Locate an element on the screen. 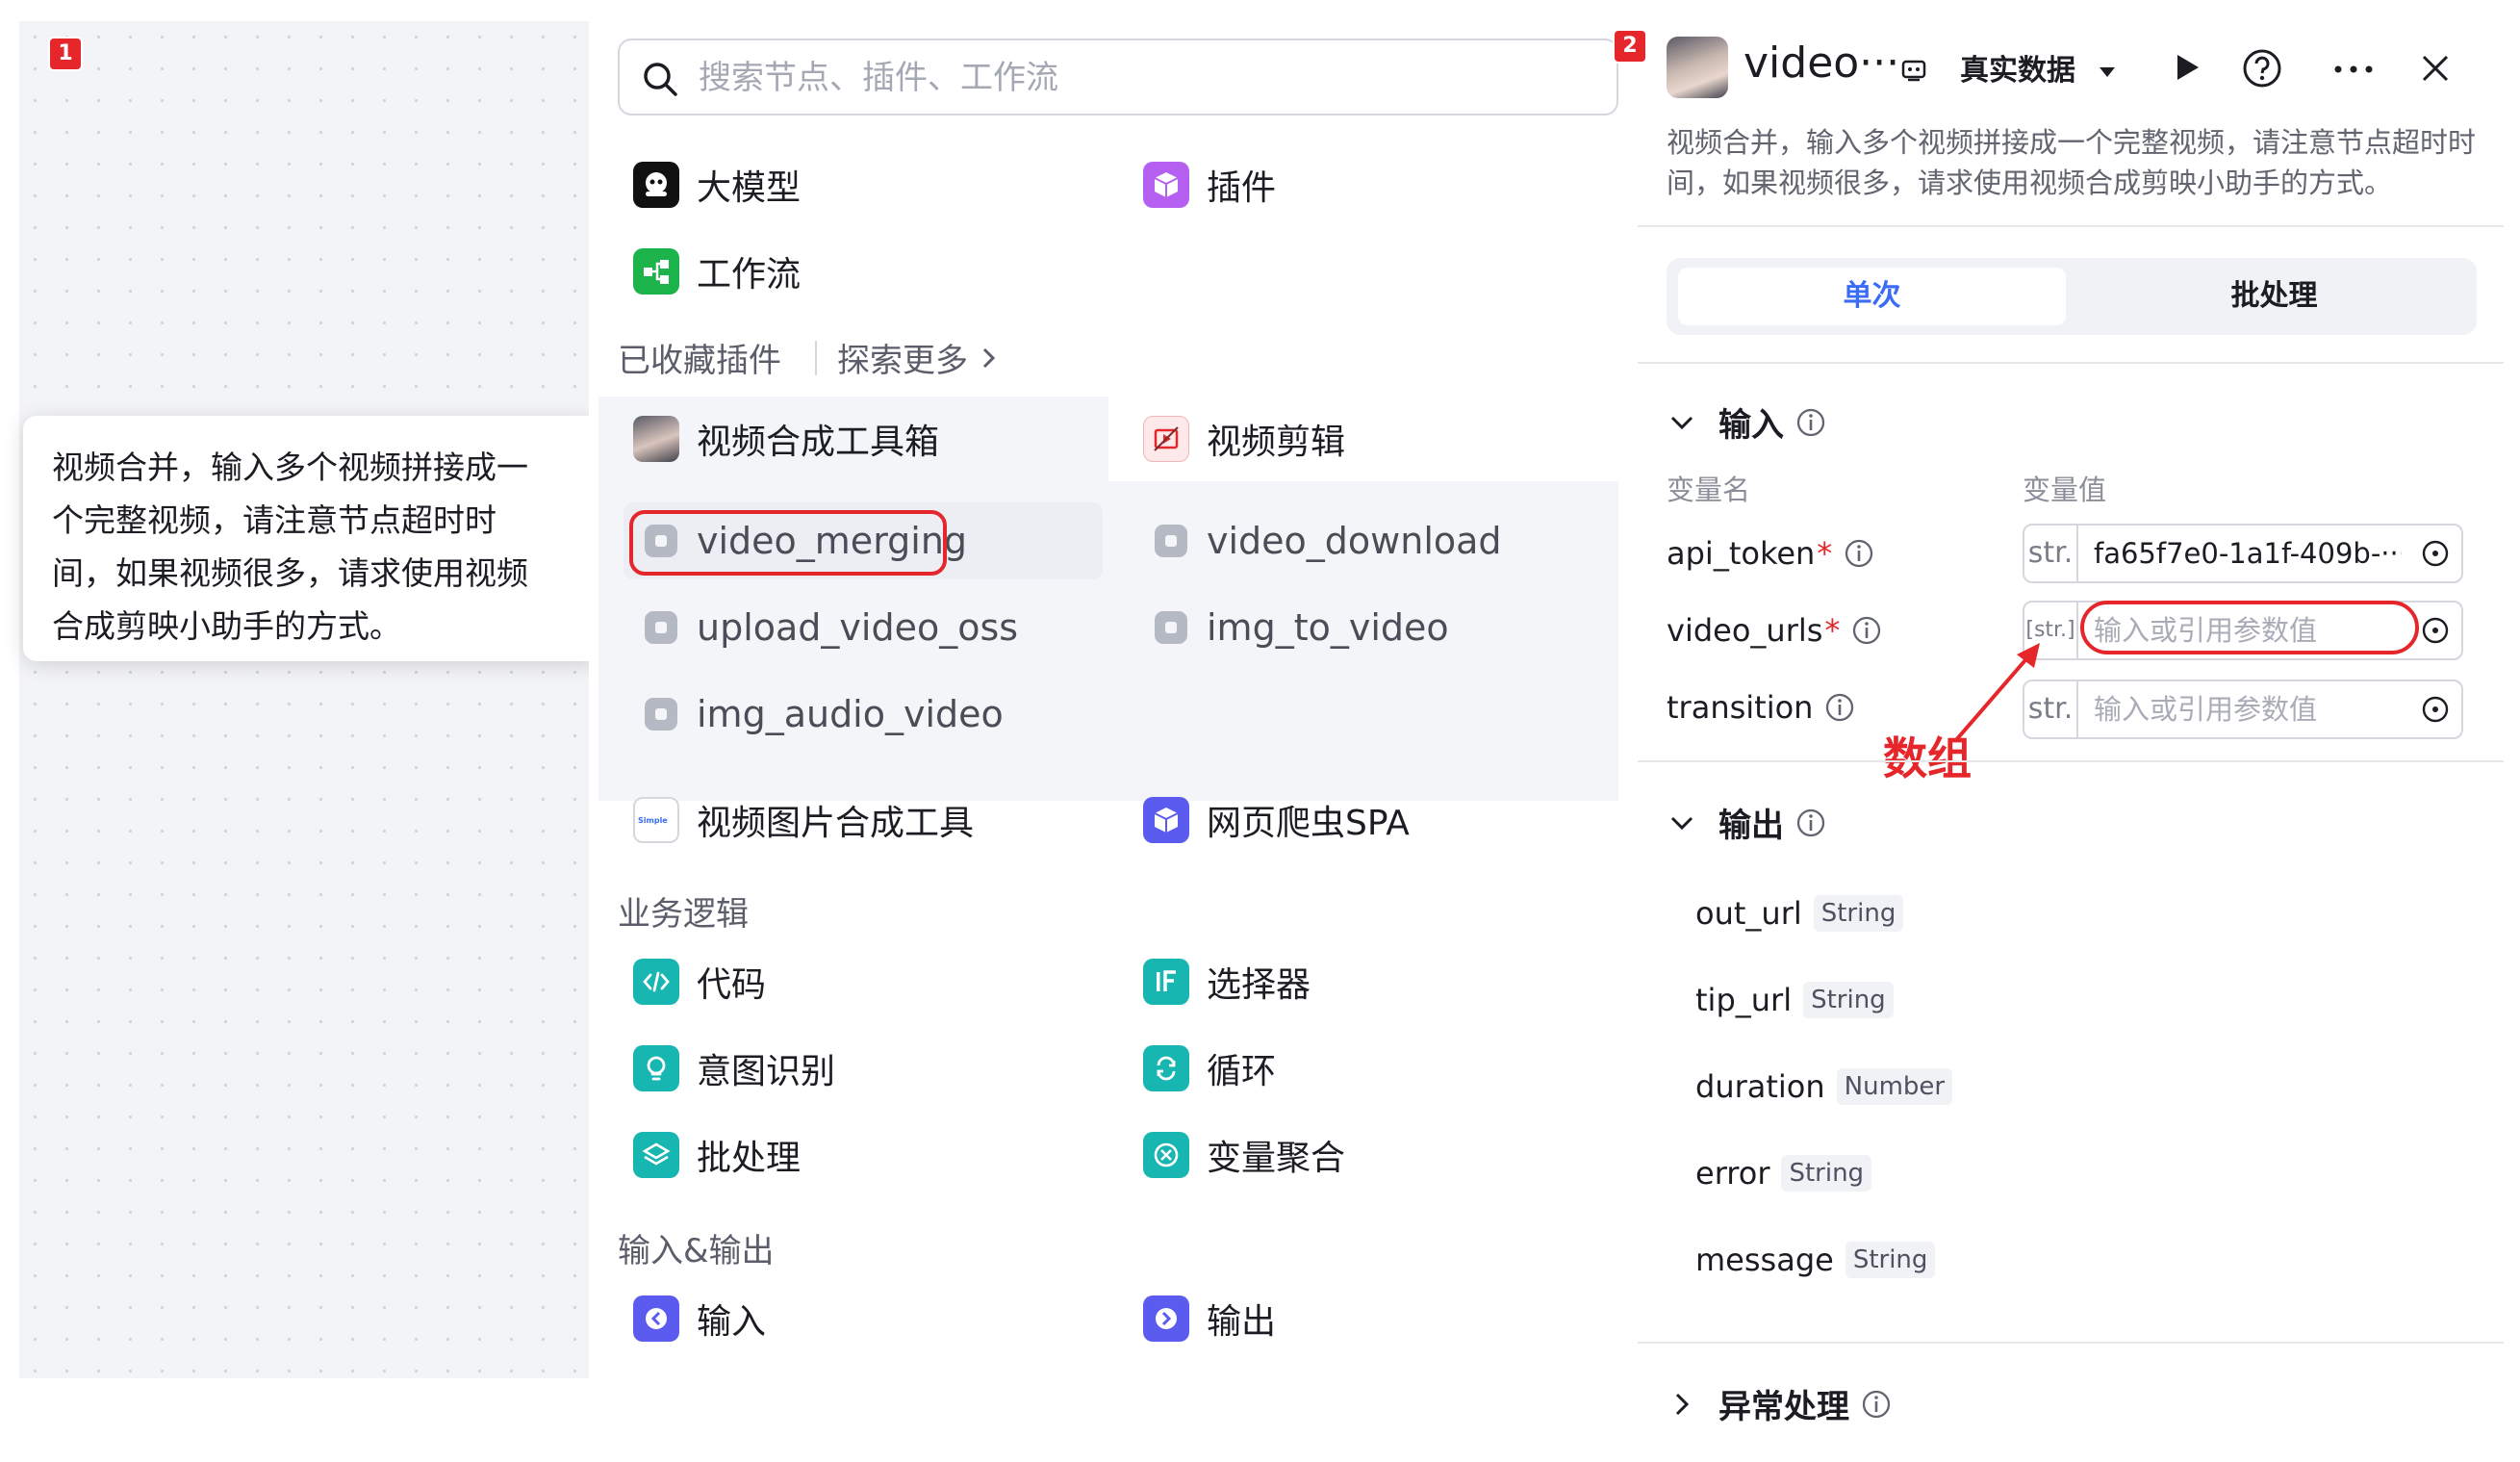 The height and width of the screenshot is (1462, 2520). node-item-batch: 批处理 is located at coordinates (717, 1155).